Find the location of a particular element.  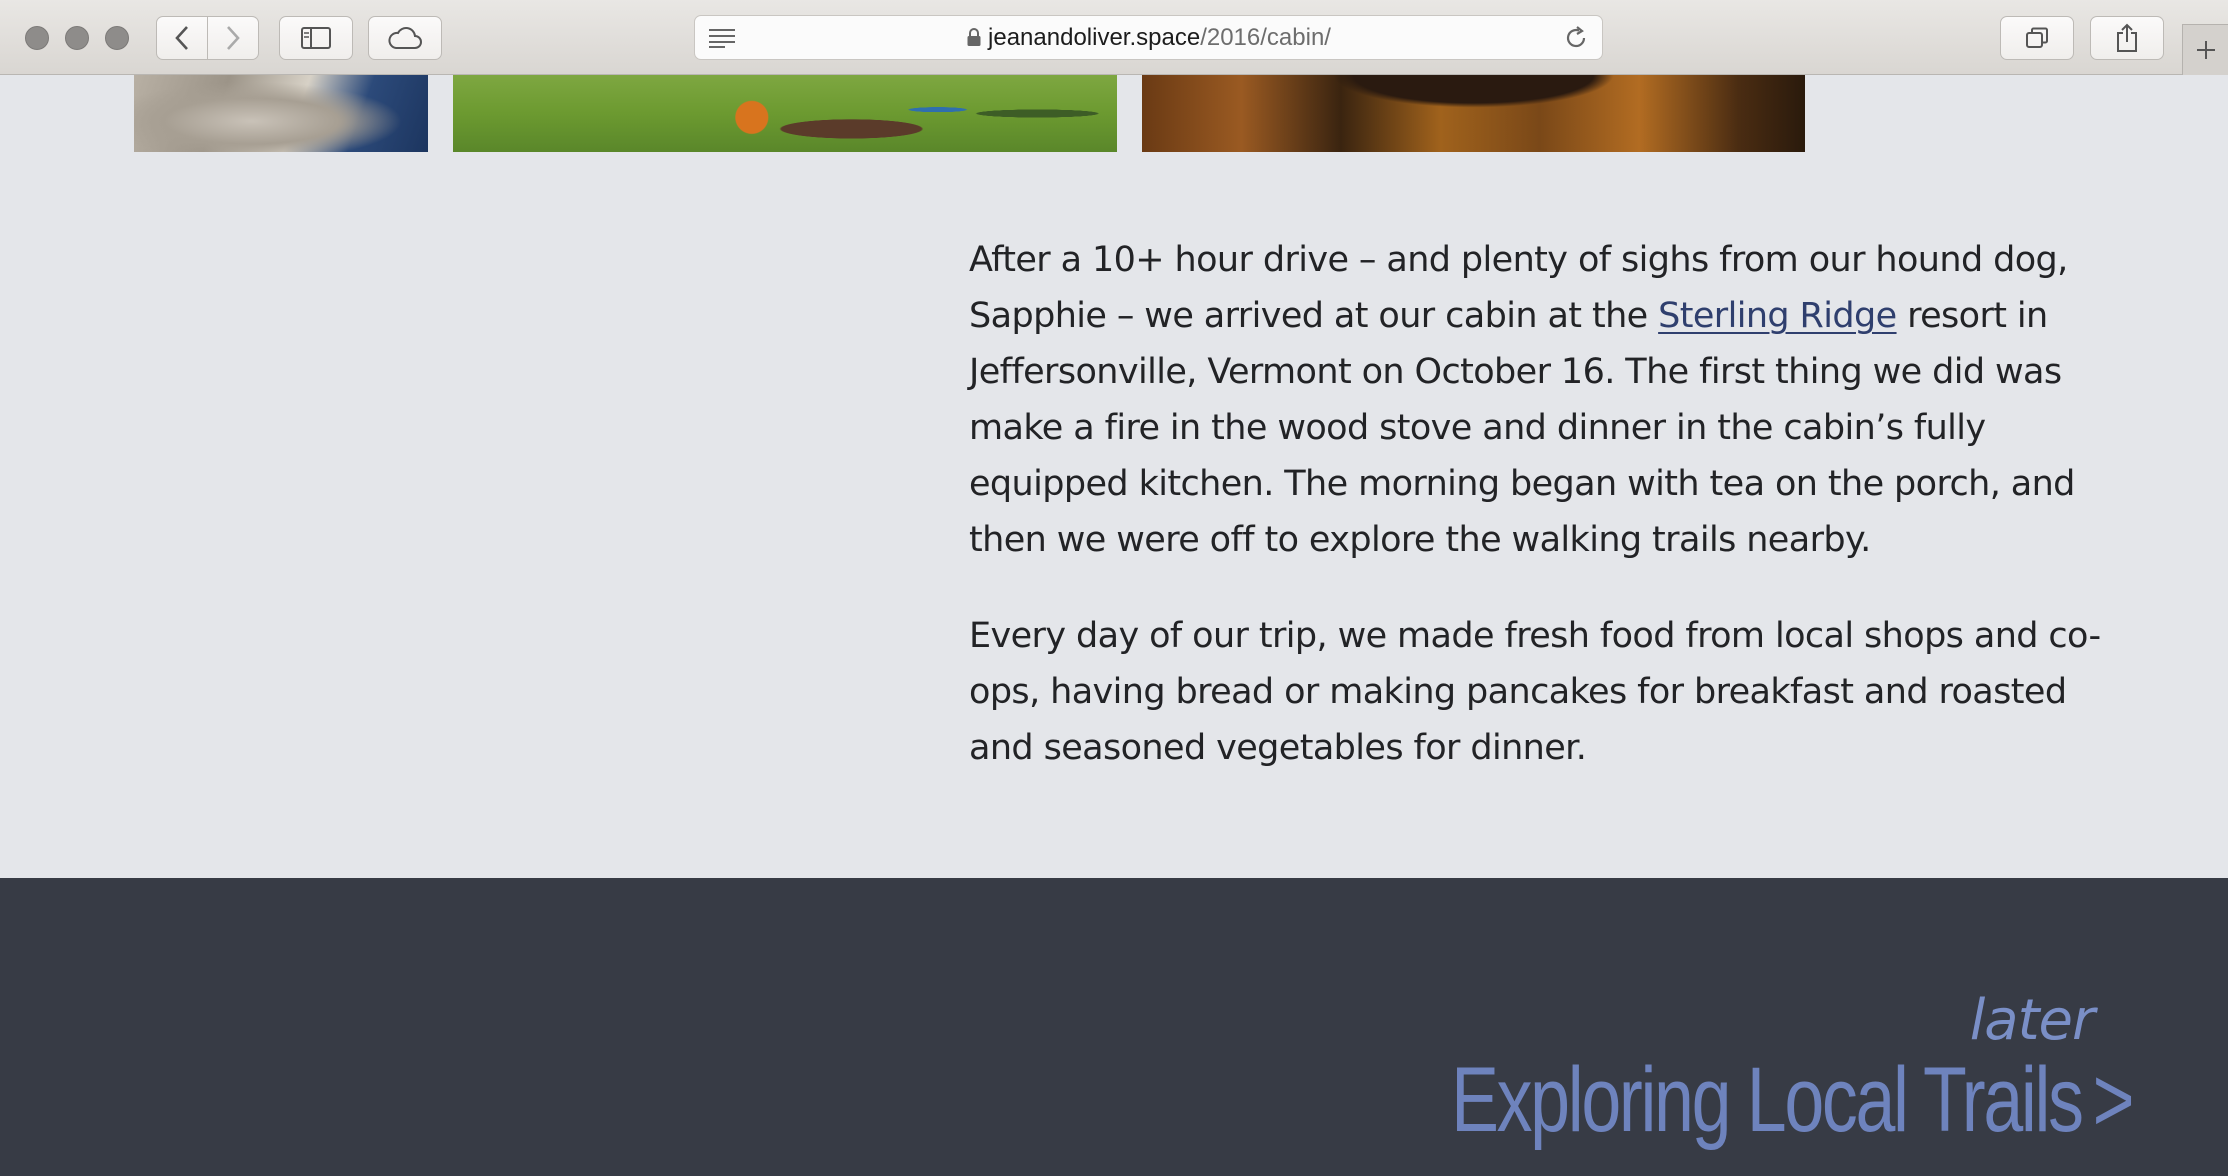

icloud-tabs-button is located at coordinates (405, 38).